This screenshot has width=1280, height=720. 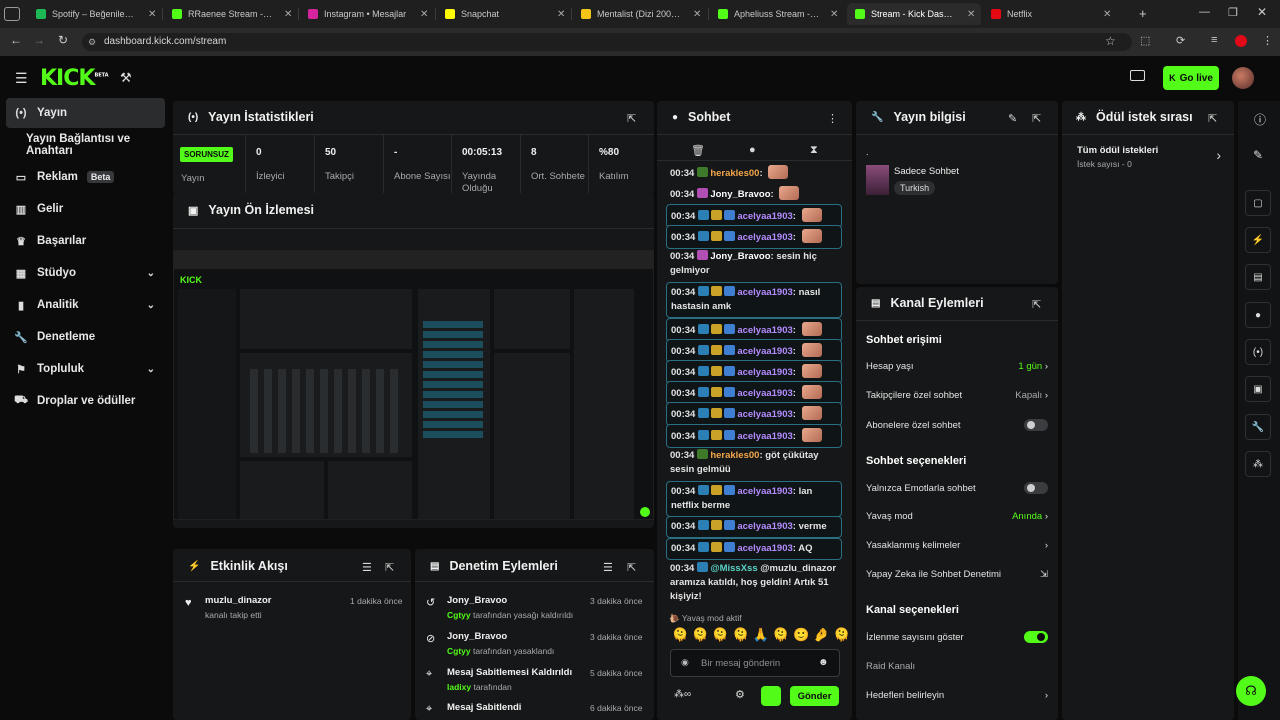 What do you see at coordinates (85, 337) in the screenshot?
I see `sidebar-item-8: 🔧 Denetleme` at bounding box center [85, 337].